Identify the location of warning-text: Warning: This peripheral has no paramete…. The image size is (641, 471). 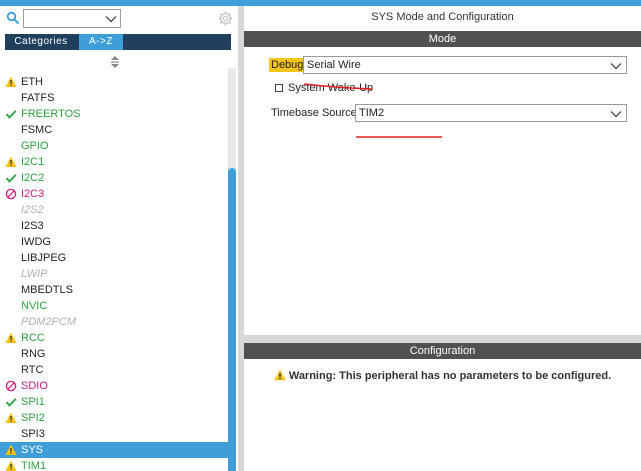
(450, 376).